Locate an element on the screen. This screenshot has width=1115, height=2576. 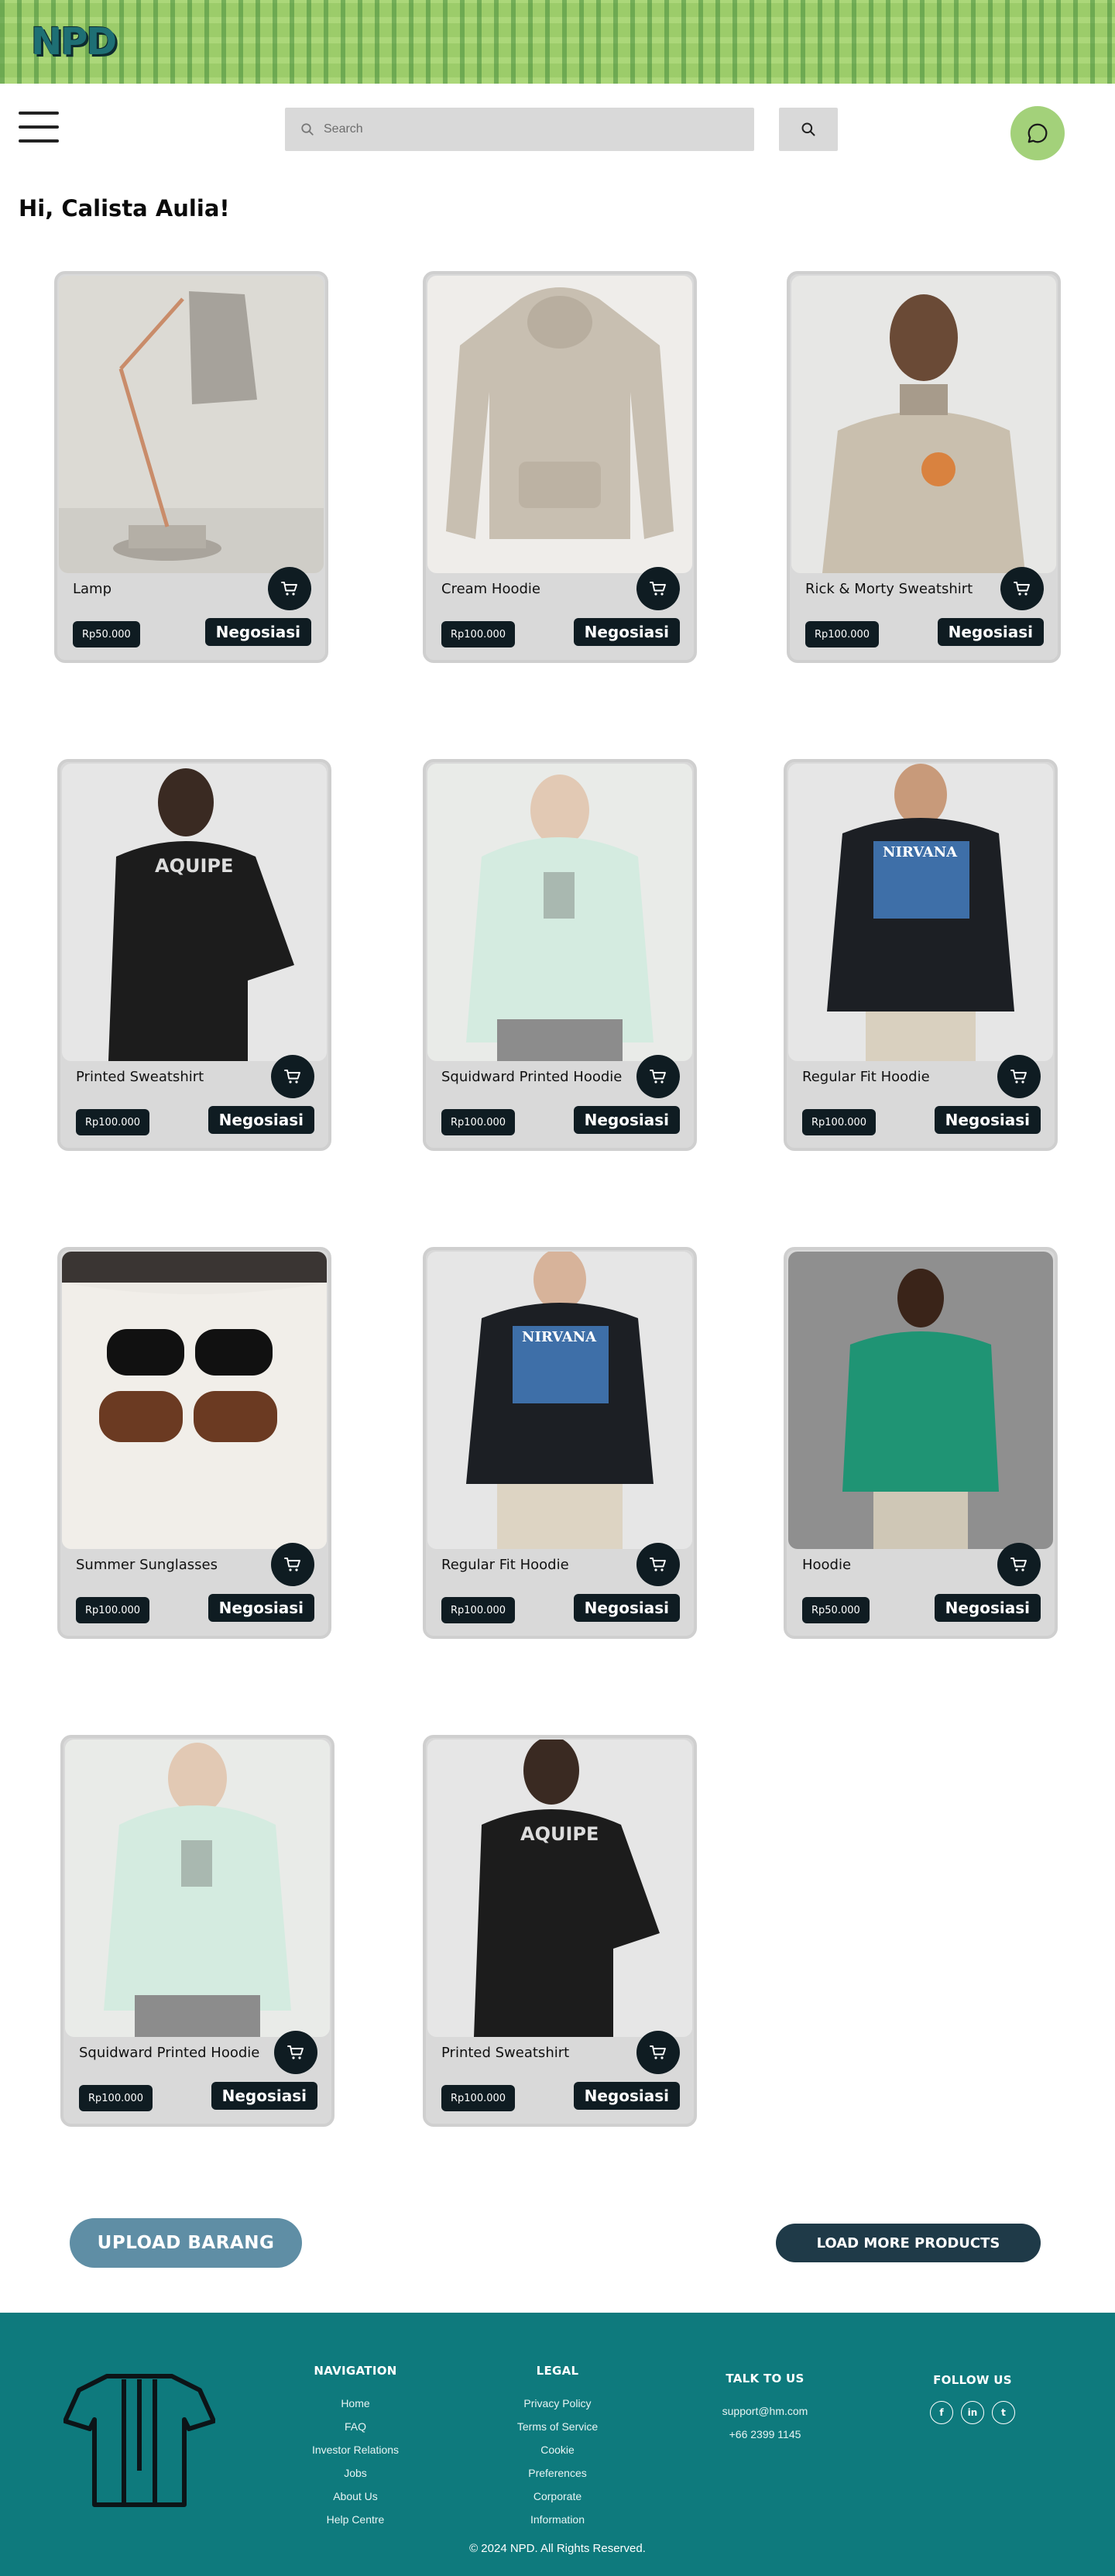
logo-text: NPD is located at coordinates (74, 42).